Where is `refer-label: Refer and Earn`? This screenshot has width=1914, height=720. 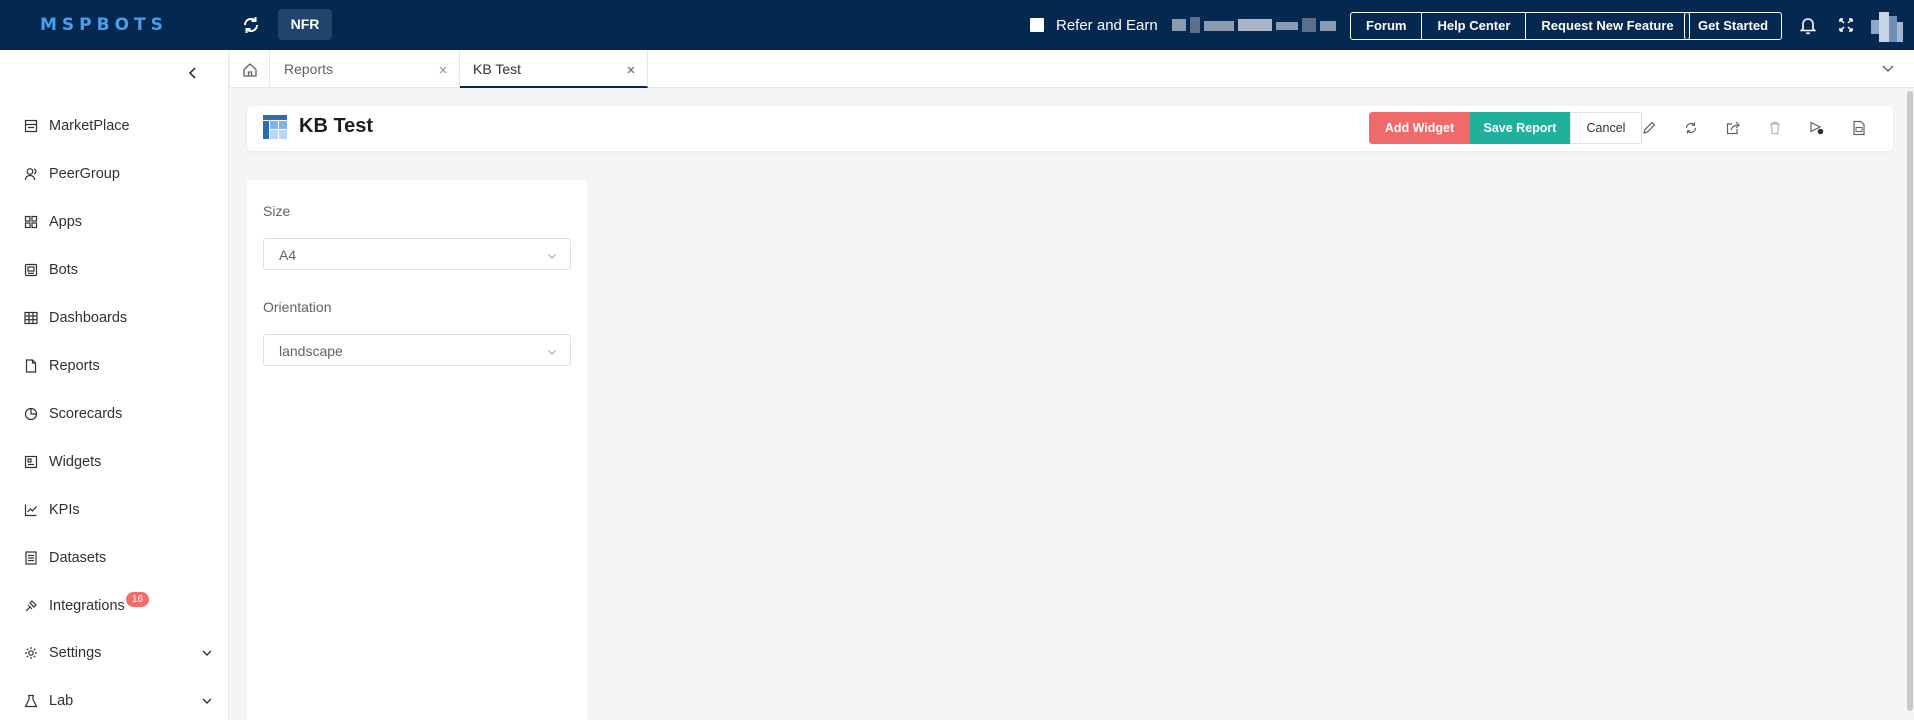
refer-label: Refer and Earn is located at coordinates (1107, 25).